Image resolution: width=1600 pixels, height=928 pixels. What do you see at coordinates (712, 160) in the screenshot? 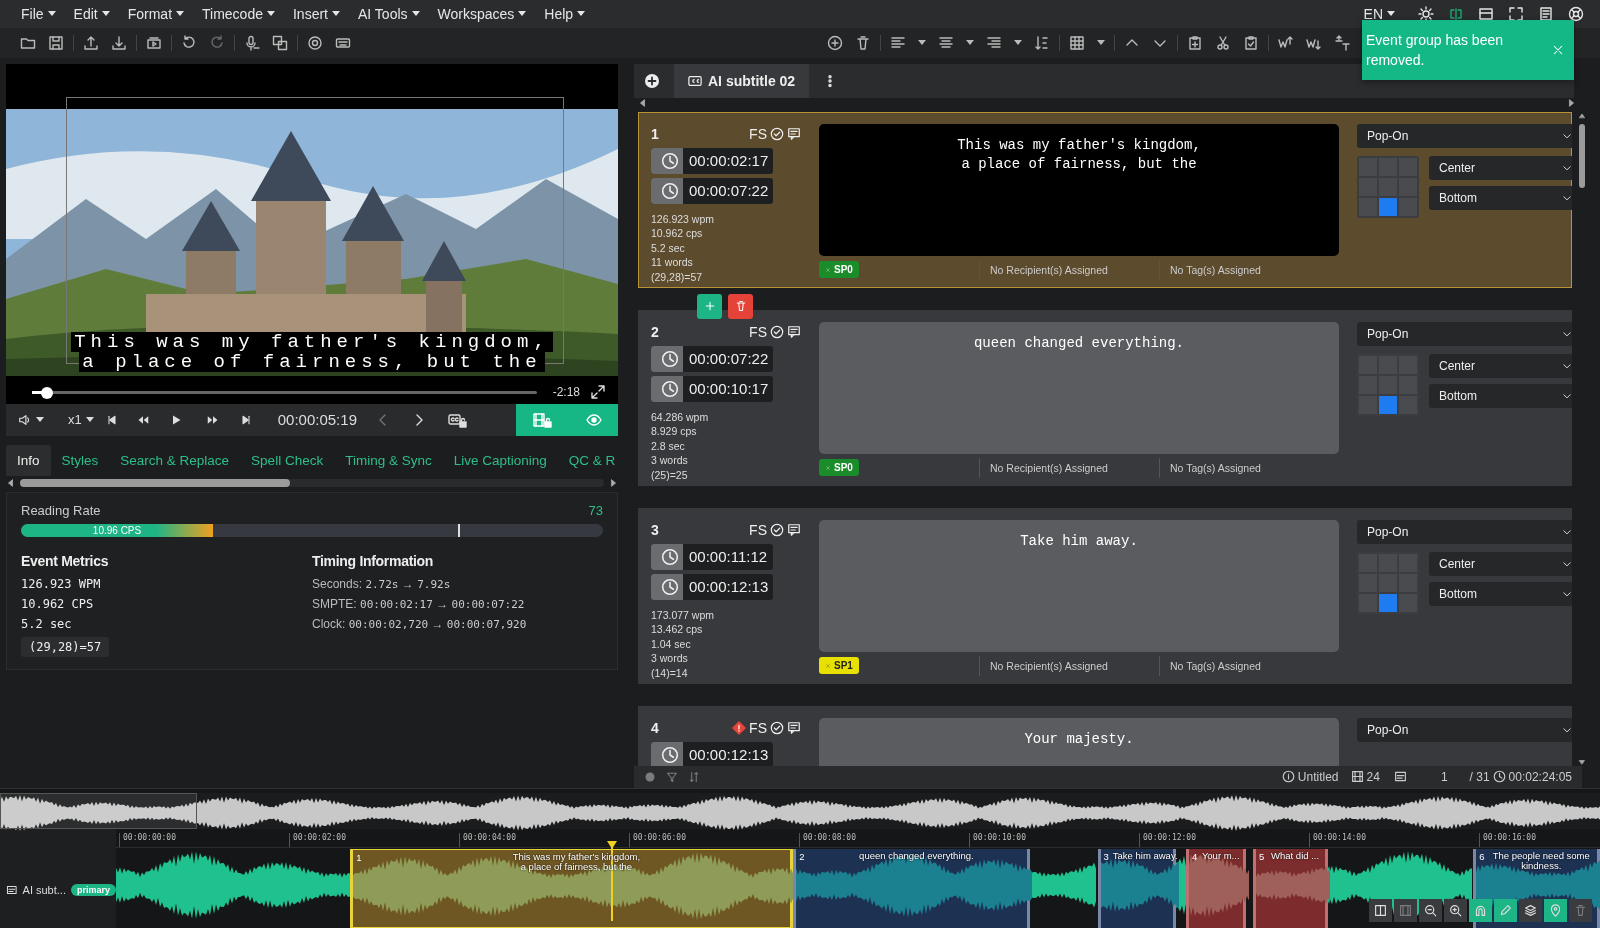
I see `start-time-field: 00:00:02:17` at bounding box center [712, 160].